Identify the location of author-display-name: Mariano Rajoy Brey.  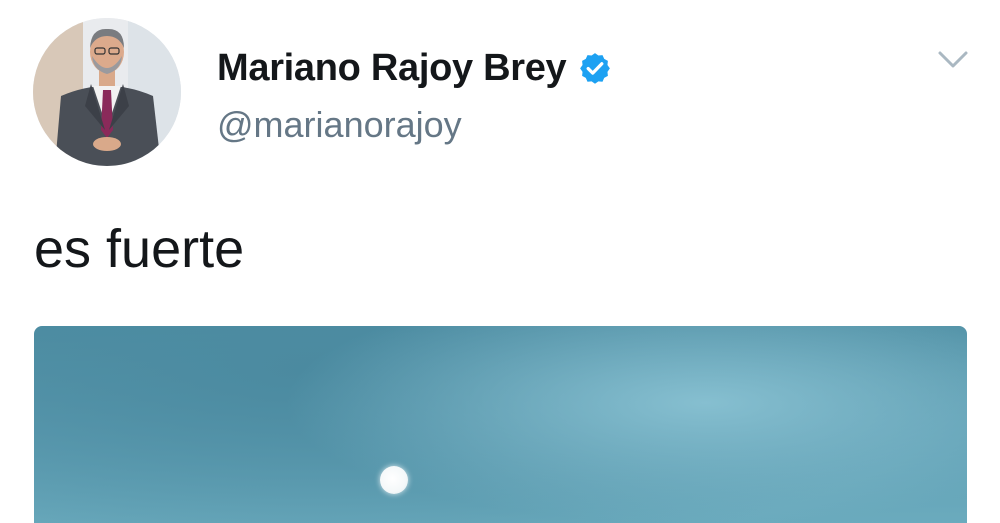
(392, 68).